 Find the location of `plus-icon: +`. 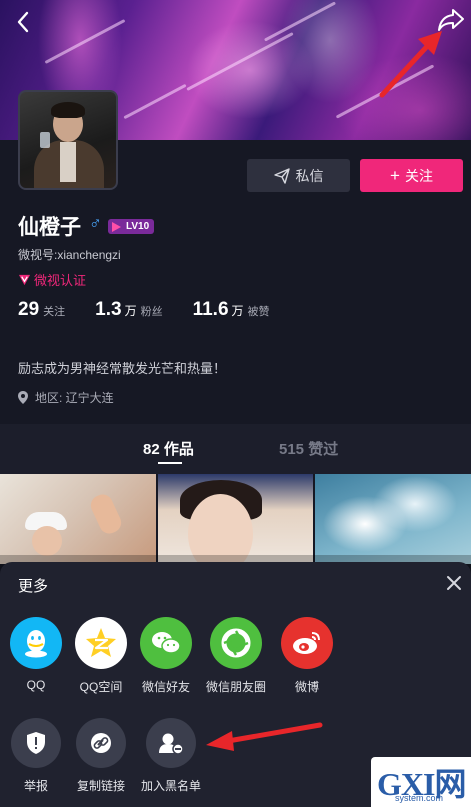

plus-icon: + is located at coordinates (395, 175).